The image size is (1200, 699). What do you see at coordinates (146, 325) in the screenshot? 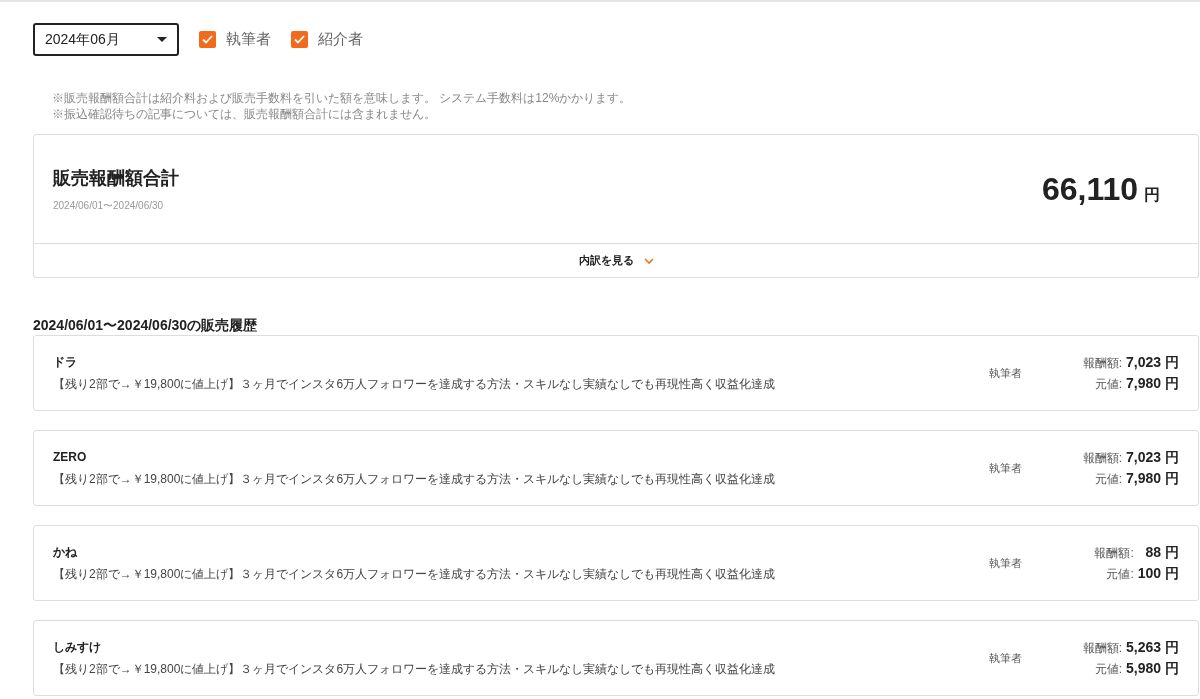
I see `history-title: 2024/06/01〜2024/06/30の販売履歴` at bounding box center [146, 325].